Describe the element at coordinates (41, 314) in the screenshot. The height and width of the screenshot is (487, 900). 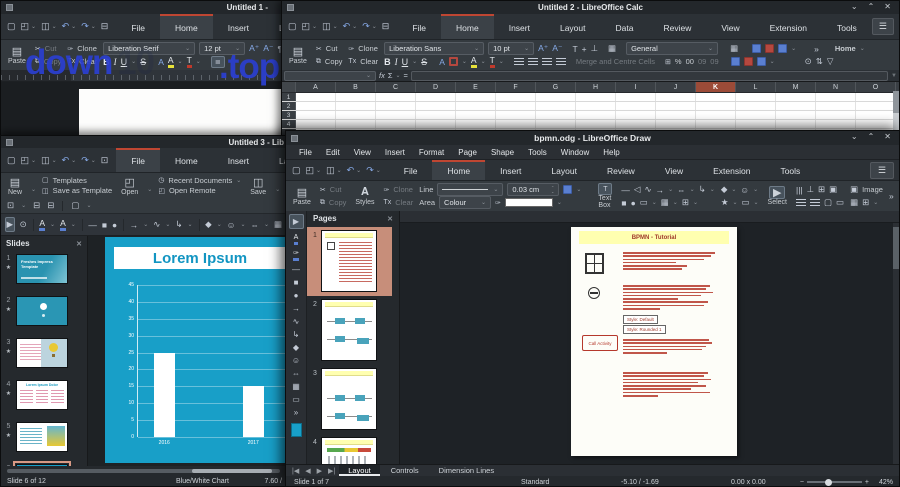
I see `slide-thumbnail-2: 2 ★` at that location.